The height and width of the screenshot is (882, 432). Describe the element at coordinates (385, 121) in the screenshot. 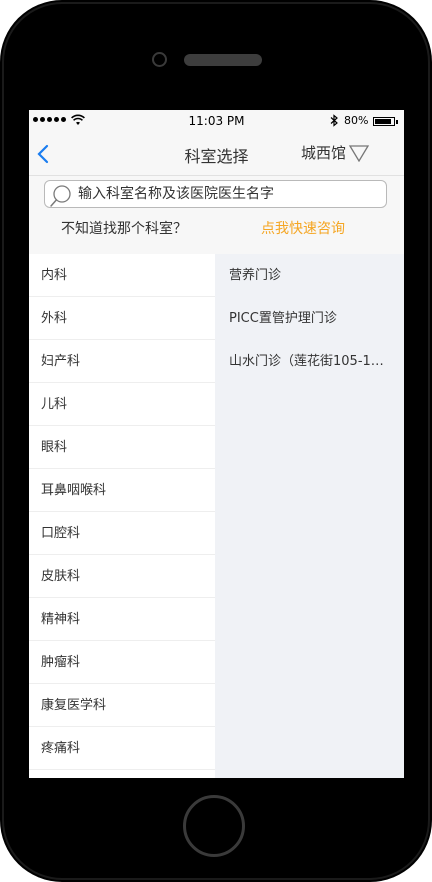

I see `battery-icon` at that location.